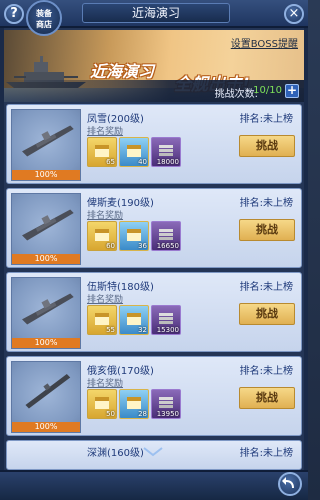 The height and width of the screenshot is (500, 320). I want to click on reward-qty: 60, so click(110, 246).